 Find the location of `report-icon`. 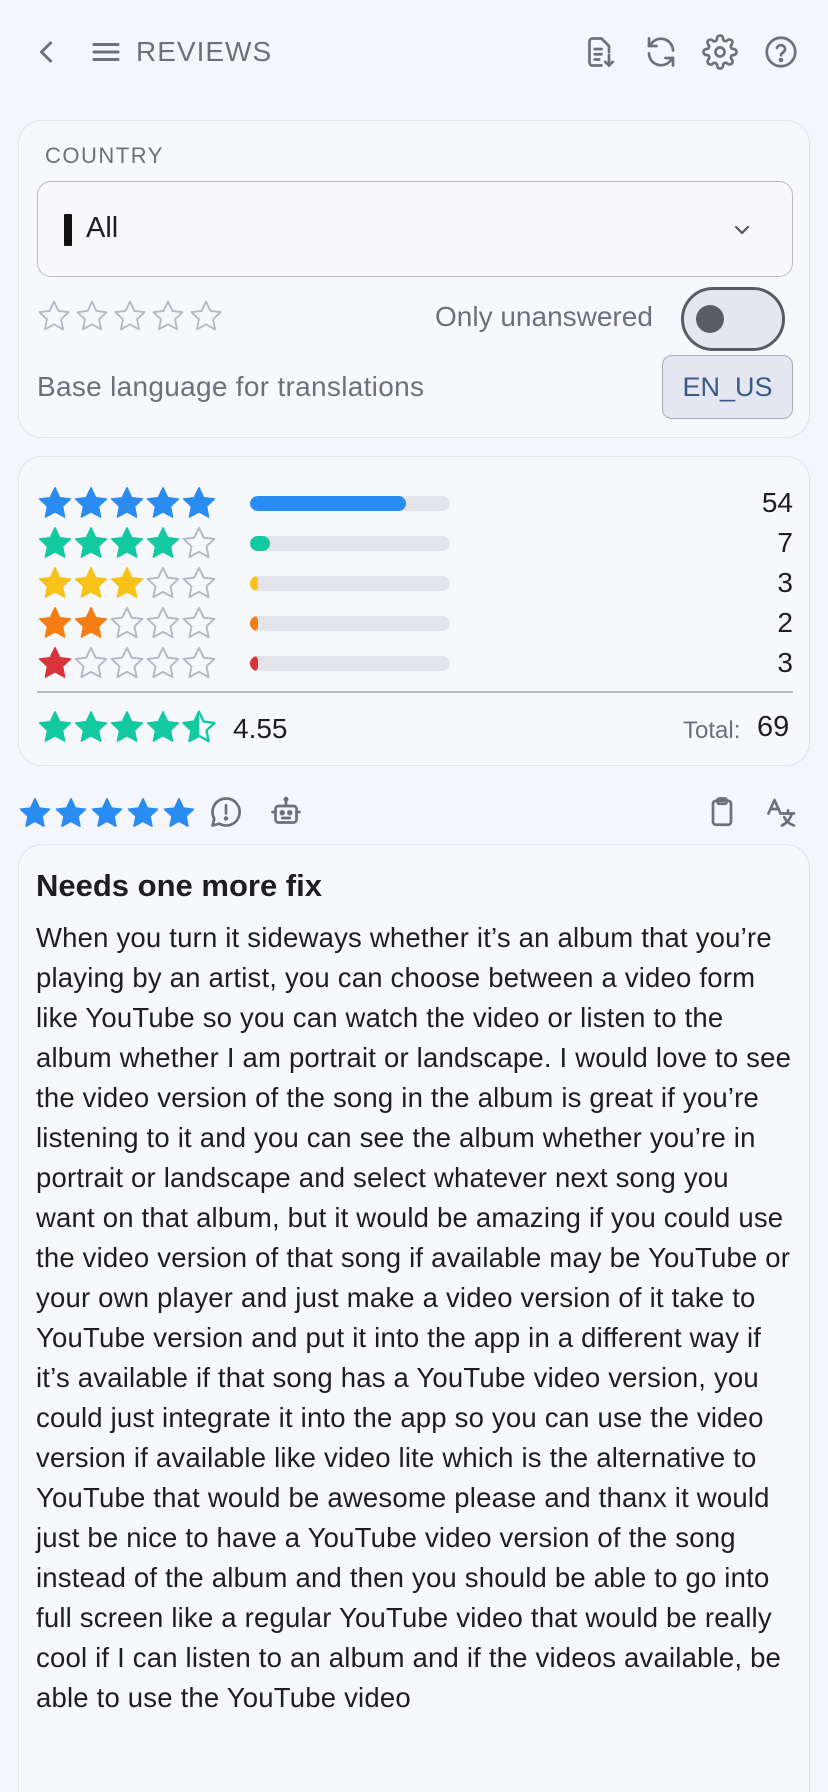

report-icon is located at coordinates (226, 812).